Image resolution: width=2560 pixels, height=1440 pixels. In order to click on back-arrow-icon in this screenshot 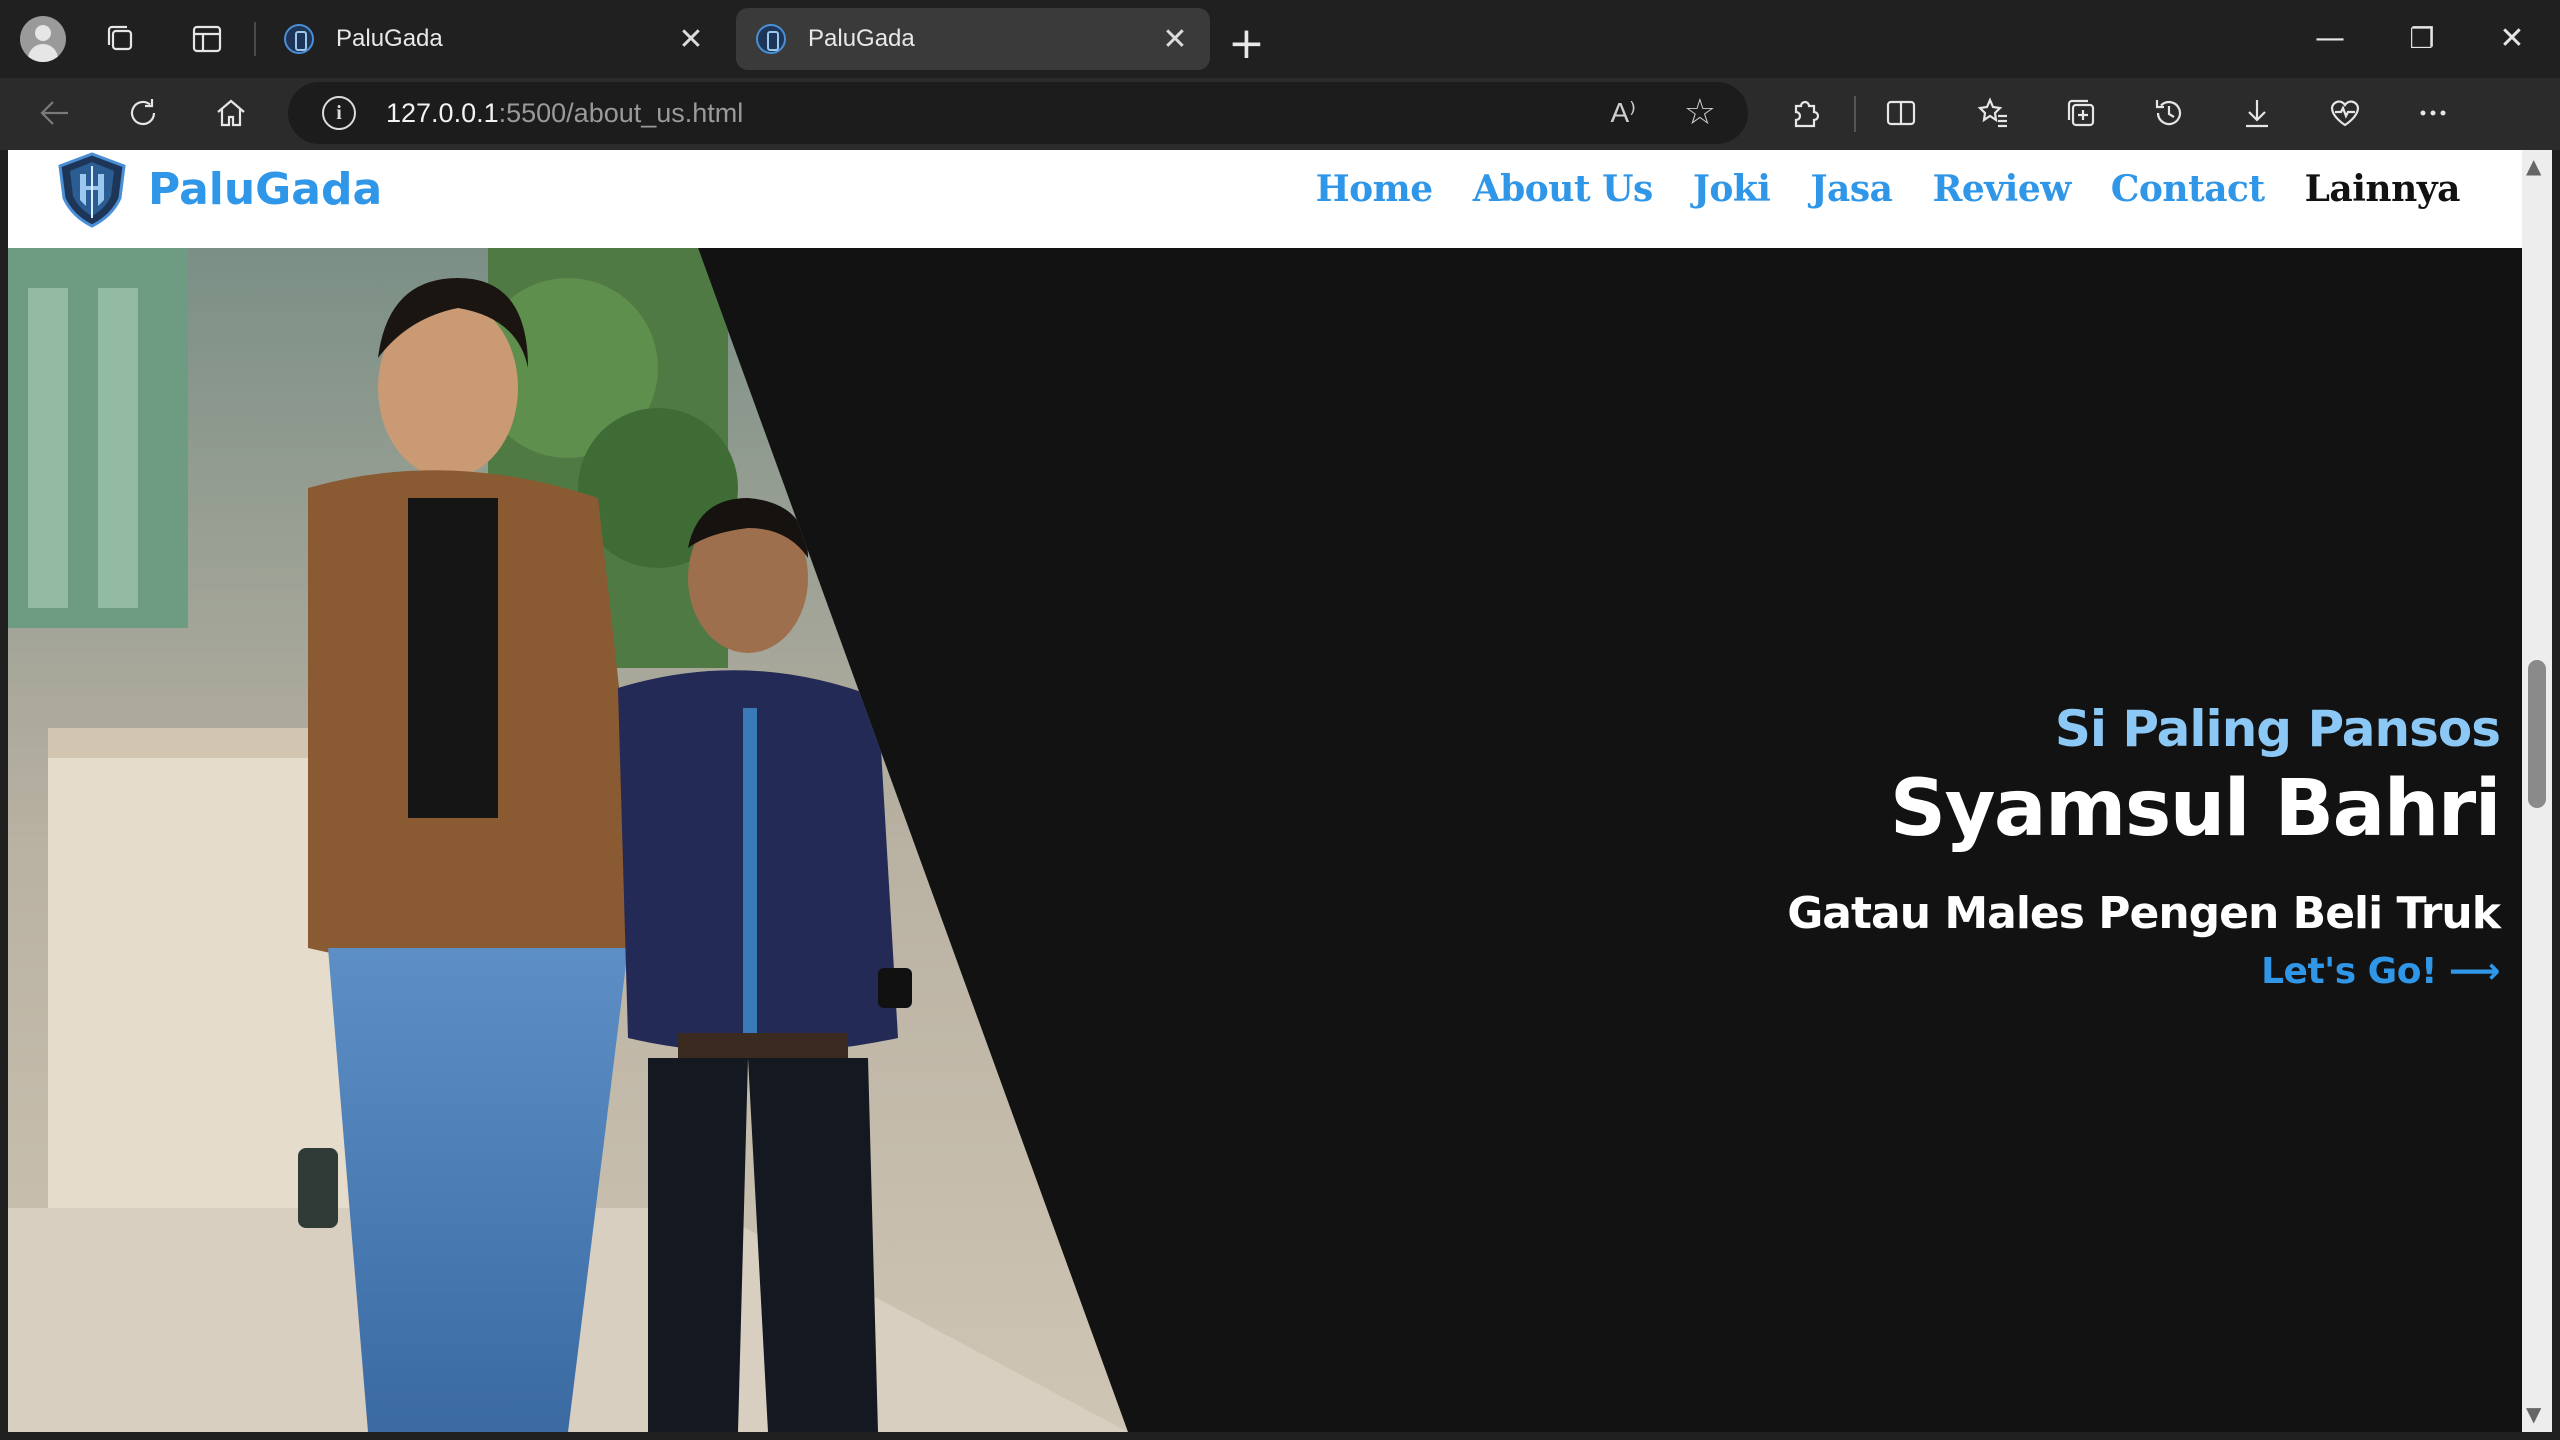, I will do `click(55, 113)`.